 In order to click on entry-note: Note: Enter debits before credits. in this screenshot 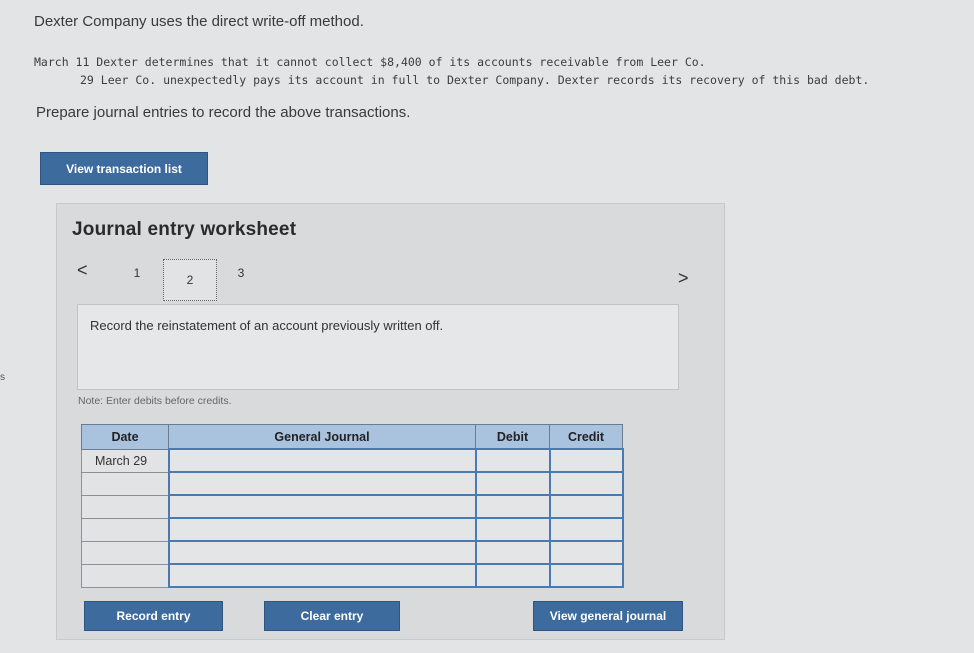, I will do `click(155, 401)`.